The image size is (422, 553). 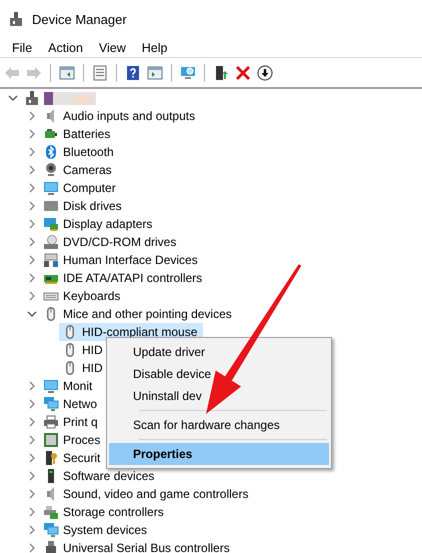 What do you see at coordinates (51, 546) in the screenshot?
I see `usb-icon` at bounding box center [51, 546].